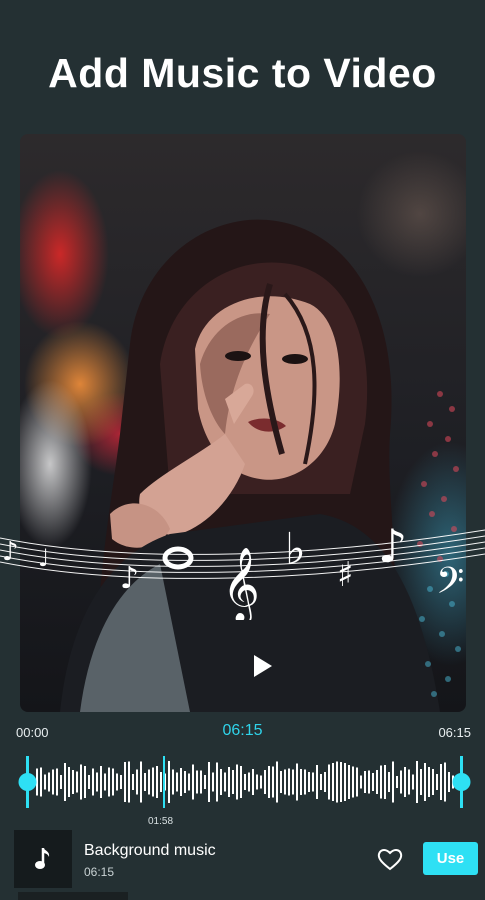 The width and height of the screenshot is (485, 900). What do you see at coordinates (43, 859) in the screenshot?
I see `track-thumbnail` at bounding box center [43, 859].